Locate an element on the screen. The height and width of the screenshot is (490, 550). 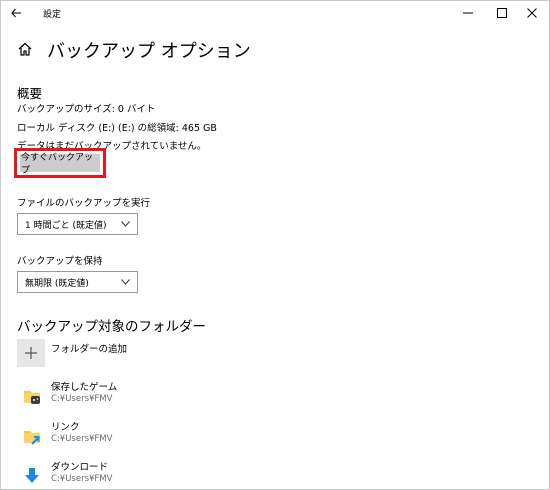
minimize-button is located at coordinates (468, 13).